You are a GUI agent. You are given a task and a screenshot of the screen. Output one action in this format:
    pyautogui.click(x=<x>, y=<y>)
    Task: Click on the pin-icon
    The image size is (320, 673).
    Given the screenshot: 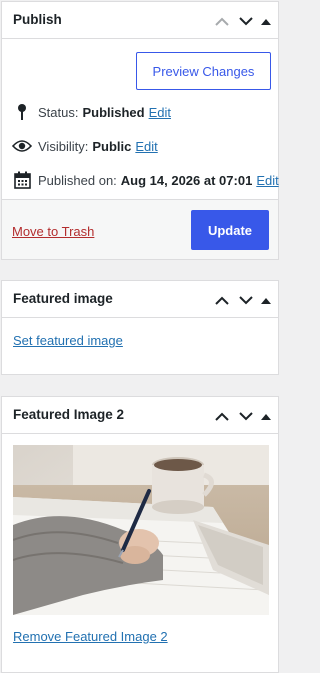 What is the action you would take?
    pyautogui.click(x=22, y=112)
    